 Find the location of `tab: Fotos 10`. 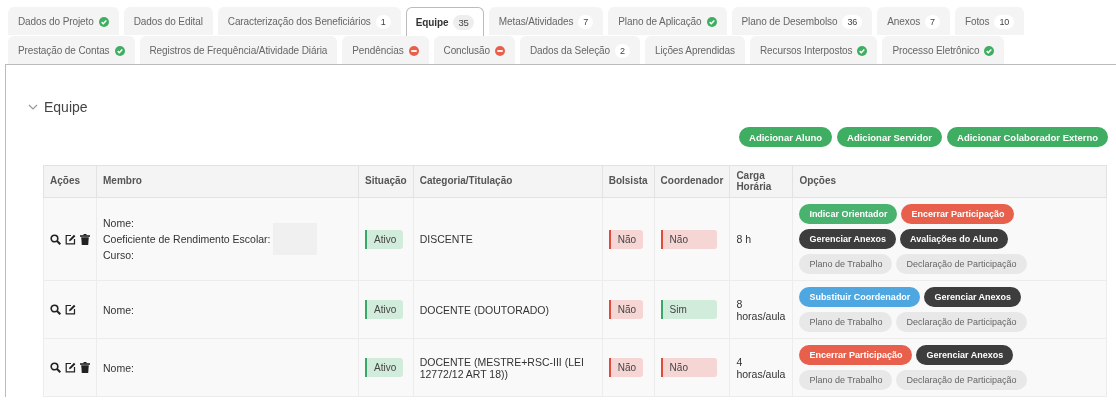

tab: Fotos 10 is located at coordinates (989, 21).